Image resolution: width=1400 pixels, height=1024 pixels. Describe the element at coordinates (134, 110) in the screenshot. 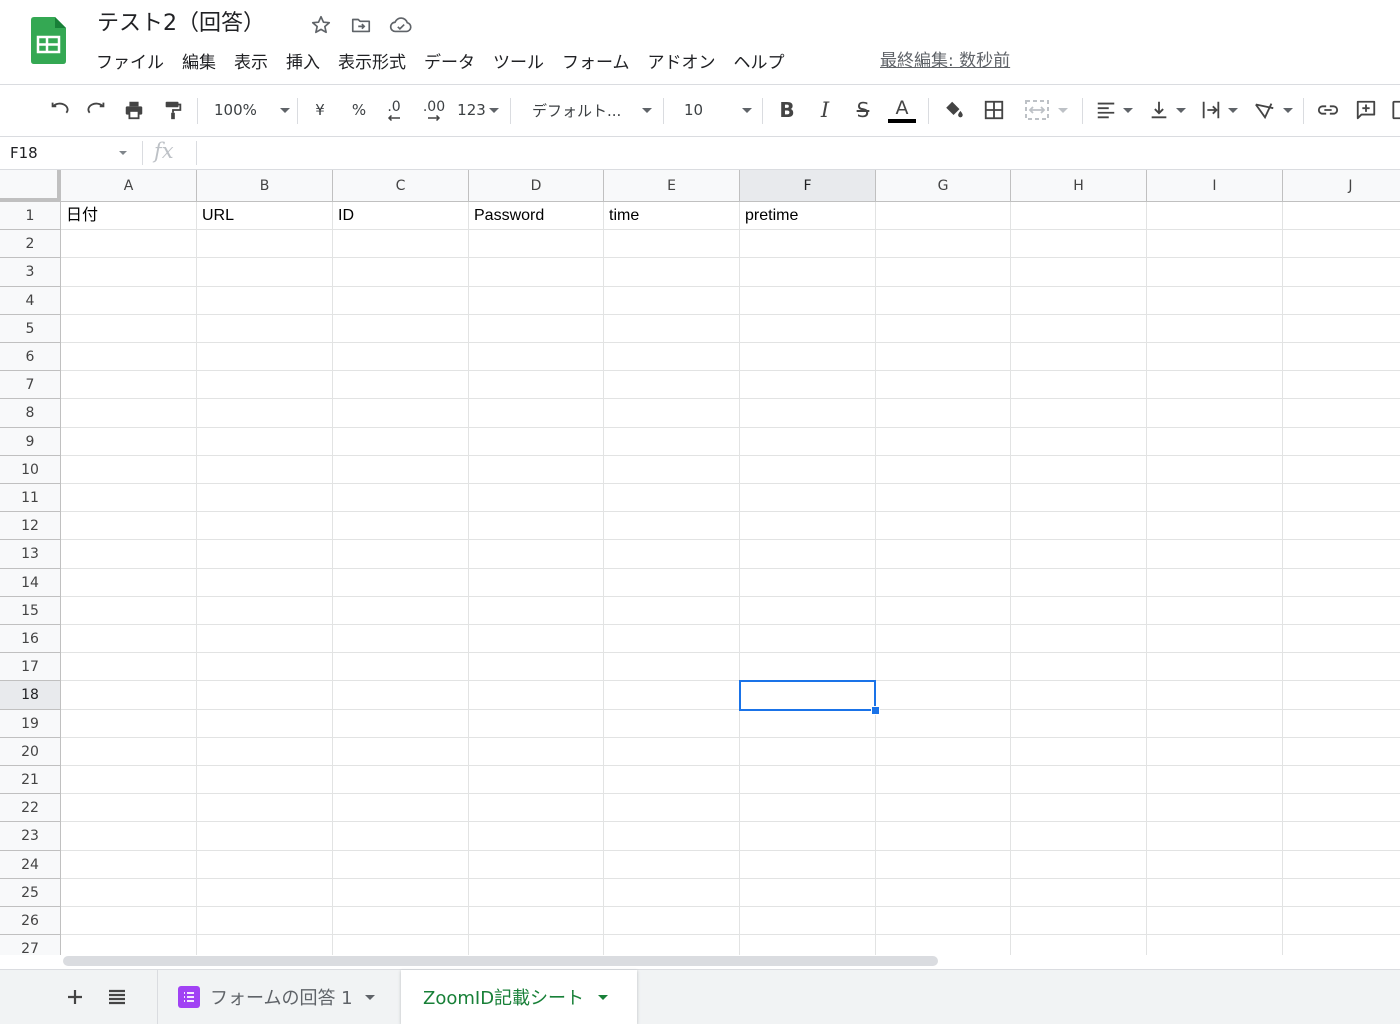

I see `print-icon` at that location.